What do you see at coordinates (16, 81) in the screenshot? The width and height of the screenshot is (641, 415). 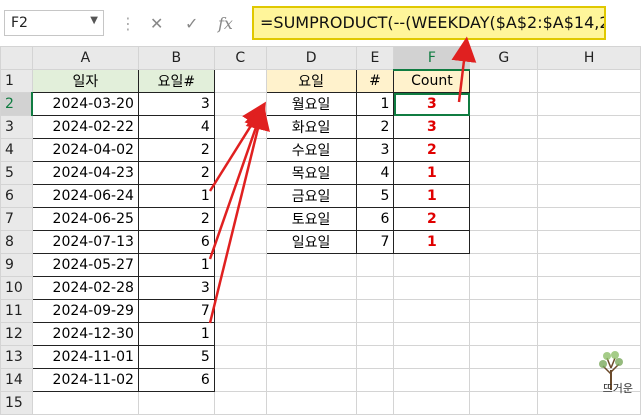 I see `row-header: 1` at bounding box center [16, 81].